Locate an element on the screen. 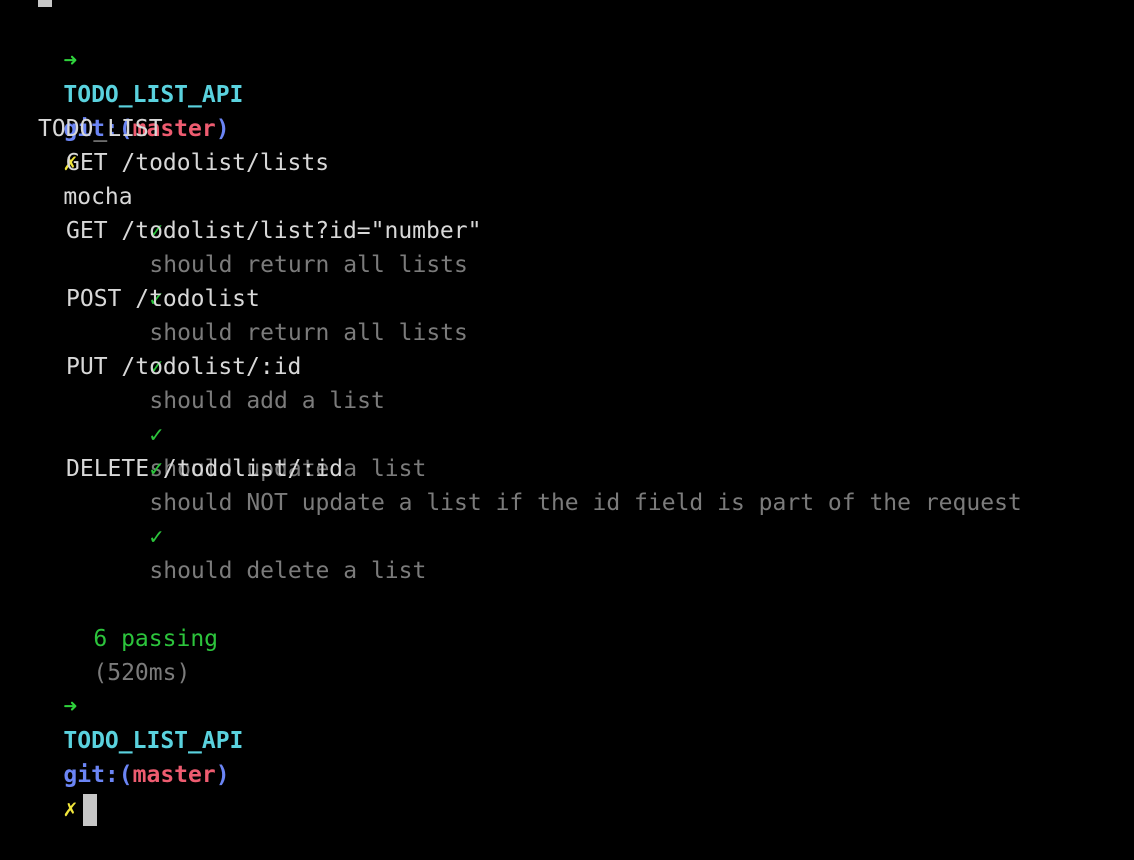 The image size is (1134, 860). test-title: should delete a list is located at coordinates (288, 571).